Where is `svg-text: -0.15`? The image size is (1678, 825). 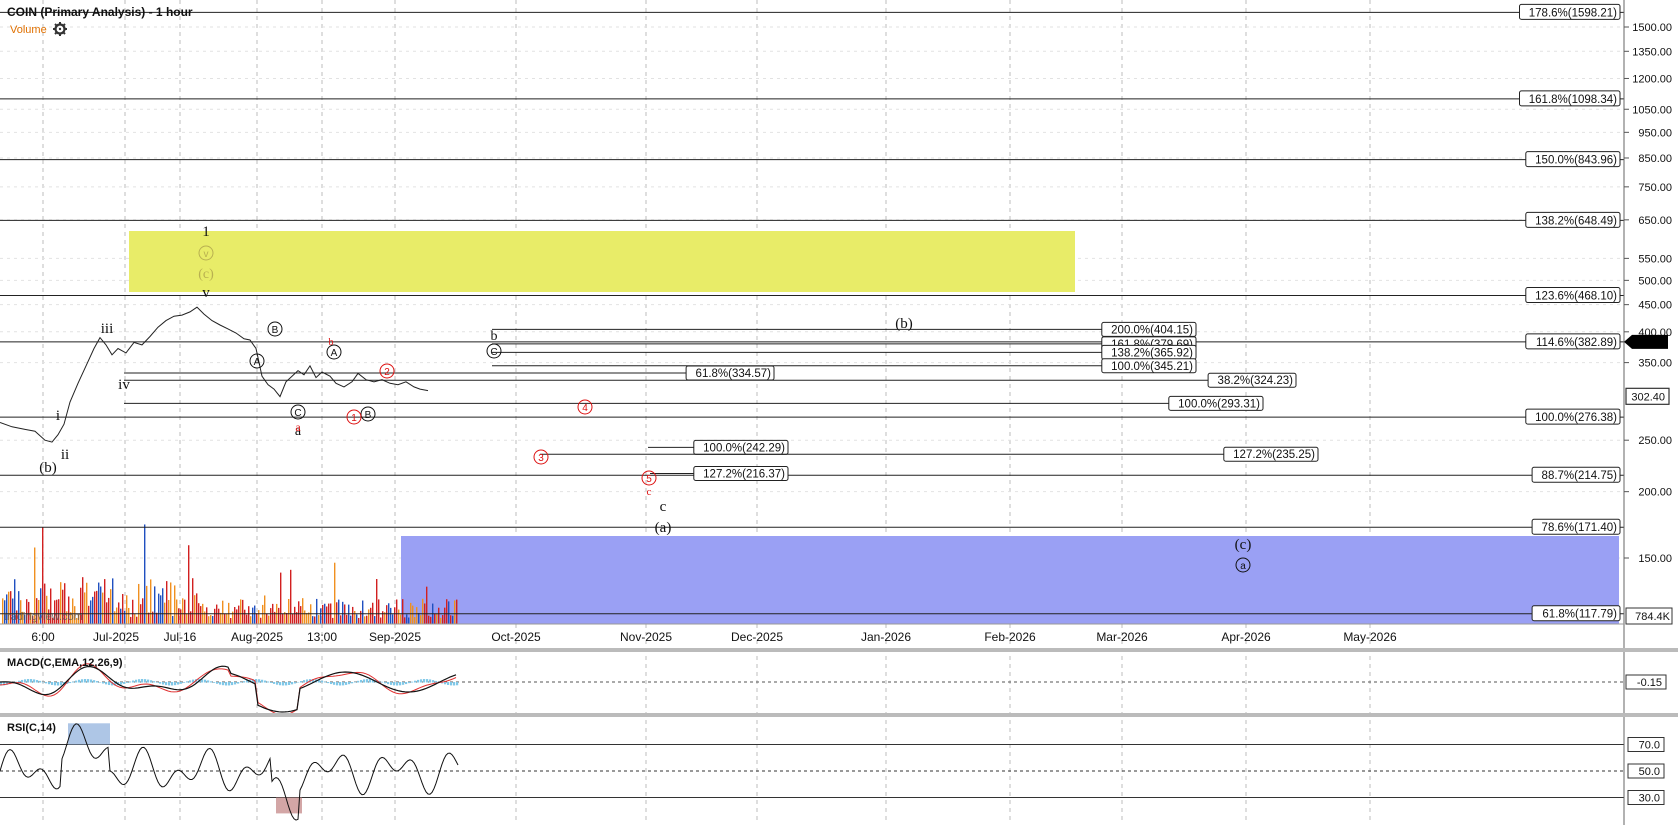
svg-text: -0.15 is located at coordinates (1649, 683).